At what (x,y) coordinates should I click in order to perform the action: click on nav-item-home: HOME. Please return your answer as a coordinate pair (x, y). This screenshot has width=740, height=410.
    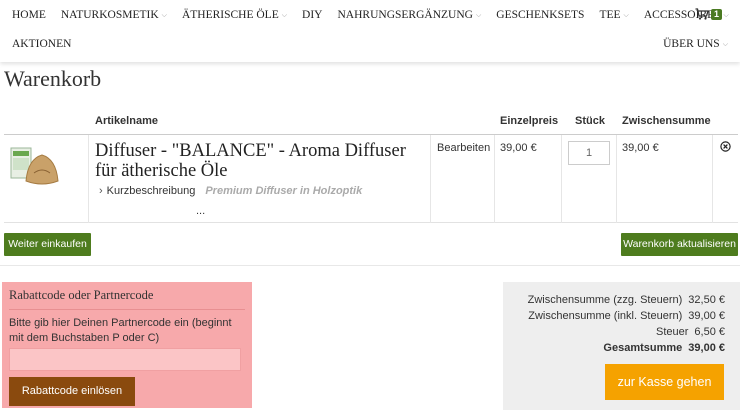
    Looking at the image, I should click on (29, 15).